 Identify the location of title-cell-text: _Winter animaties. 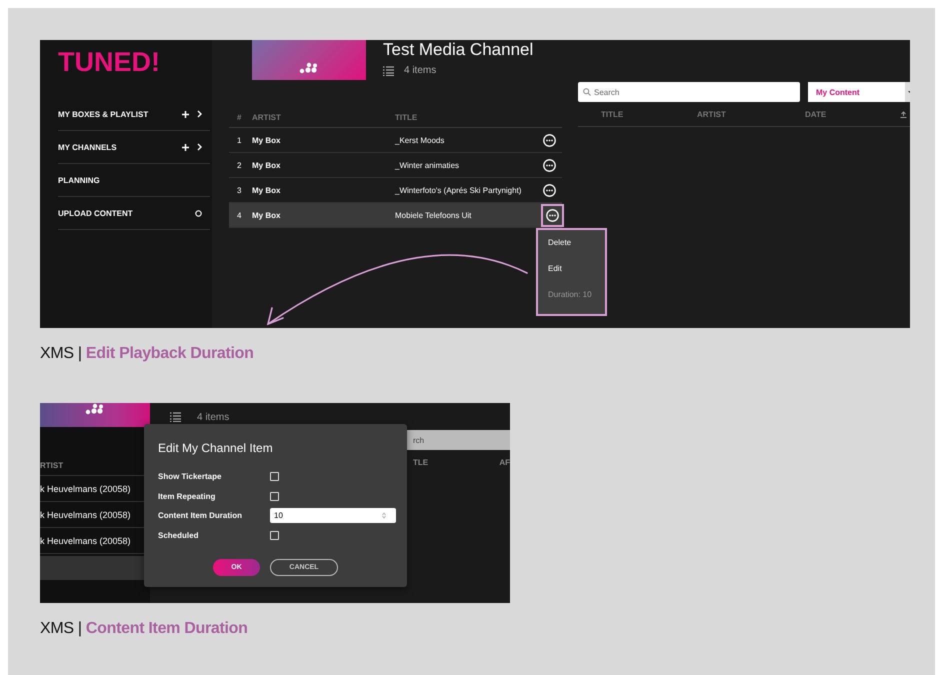
(427, 165).